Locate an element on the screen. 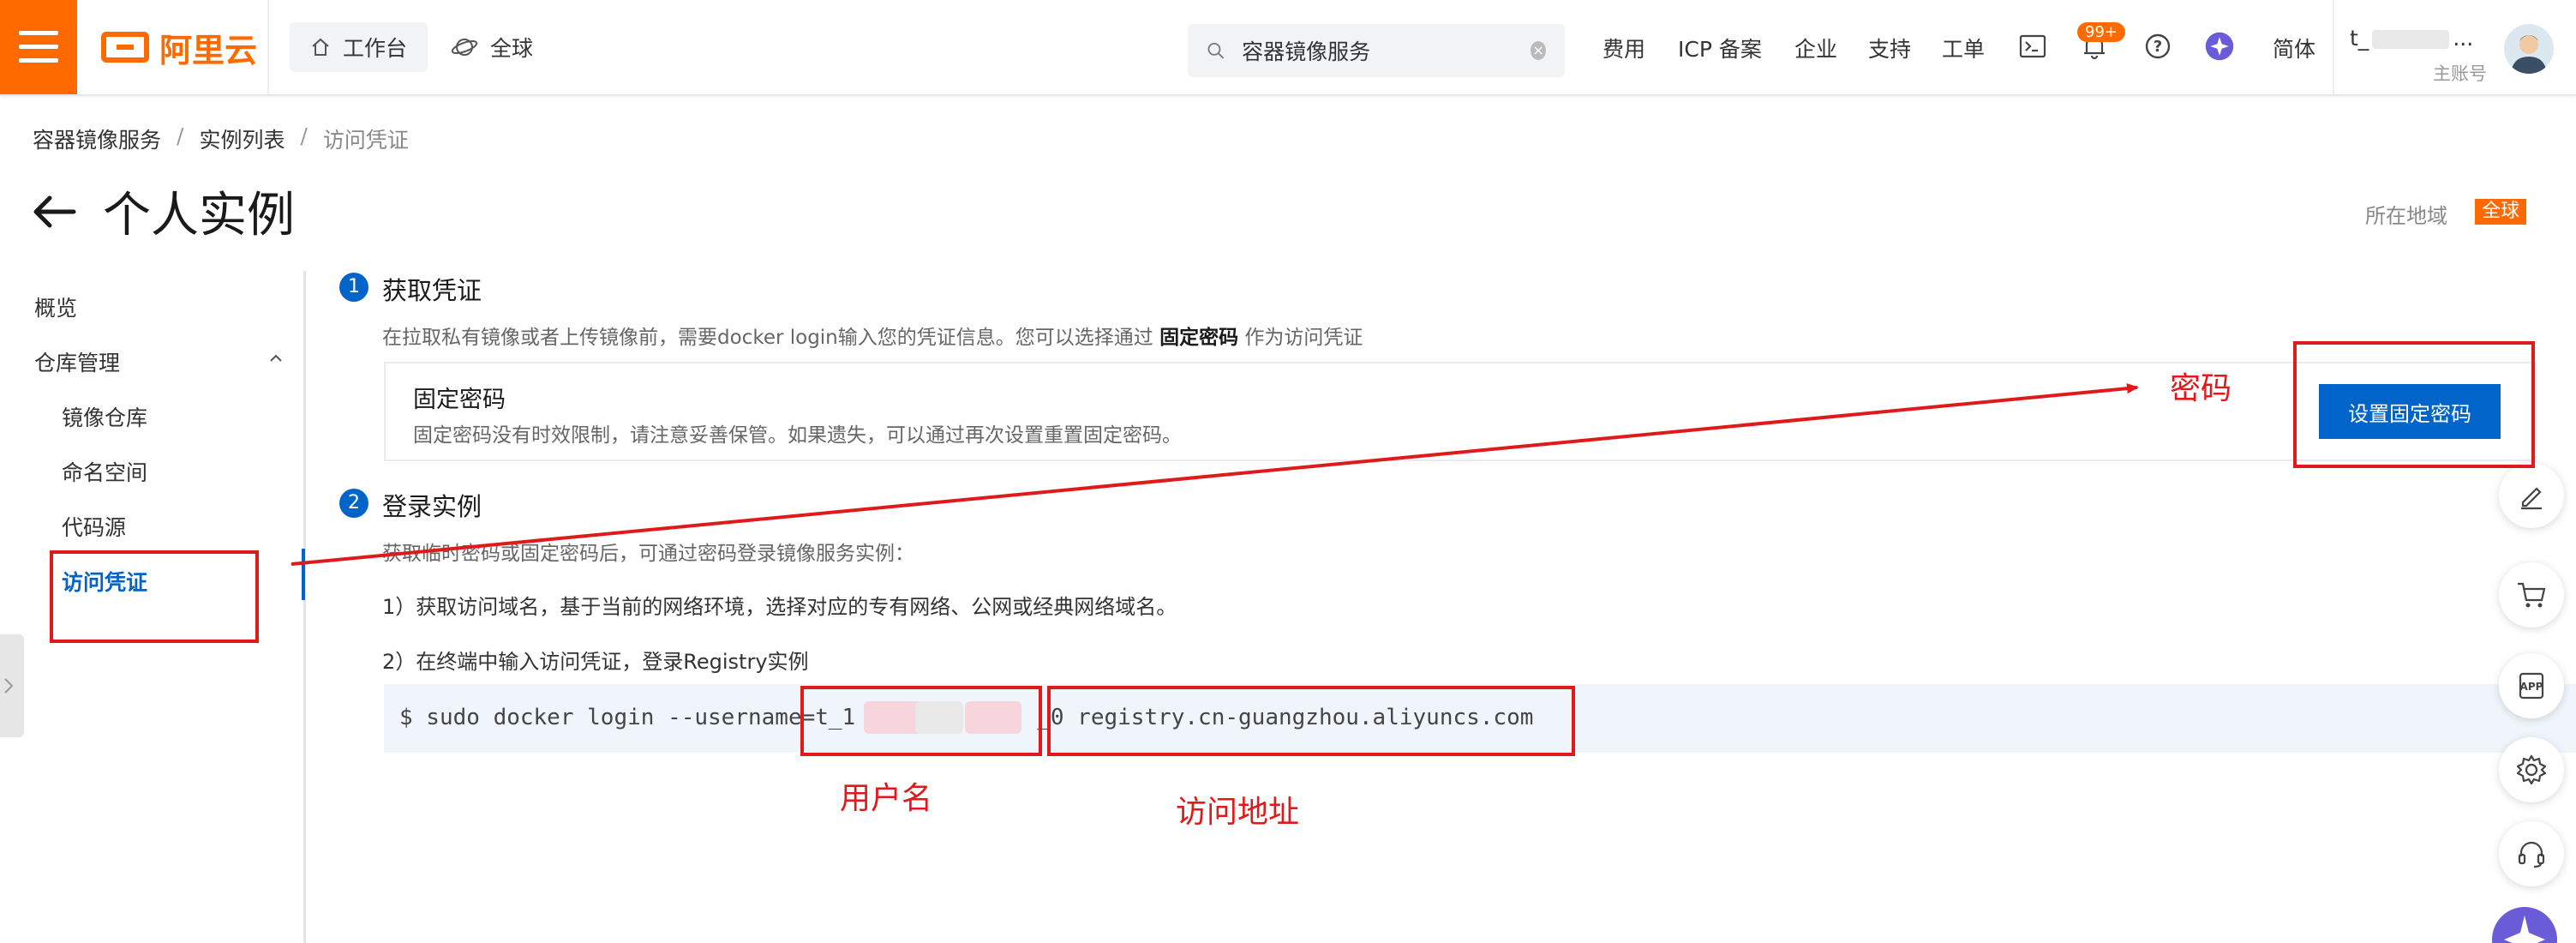 This screenshot has height=943, width=2576. annotation-label-password: 密码 is located at coordinates (2201, 388).